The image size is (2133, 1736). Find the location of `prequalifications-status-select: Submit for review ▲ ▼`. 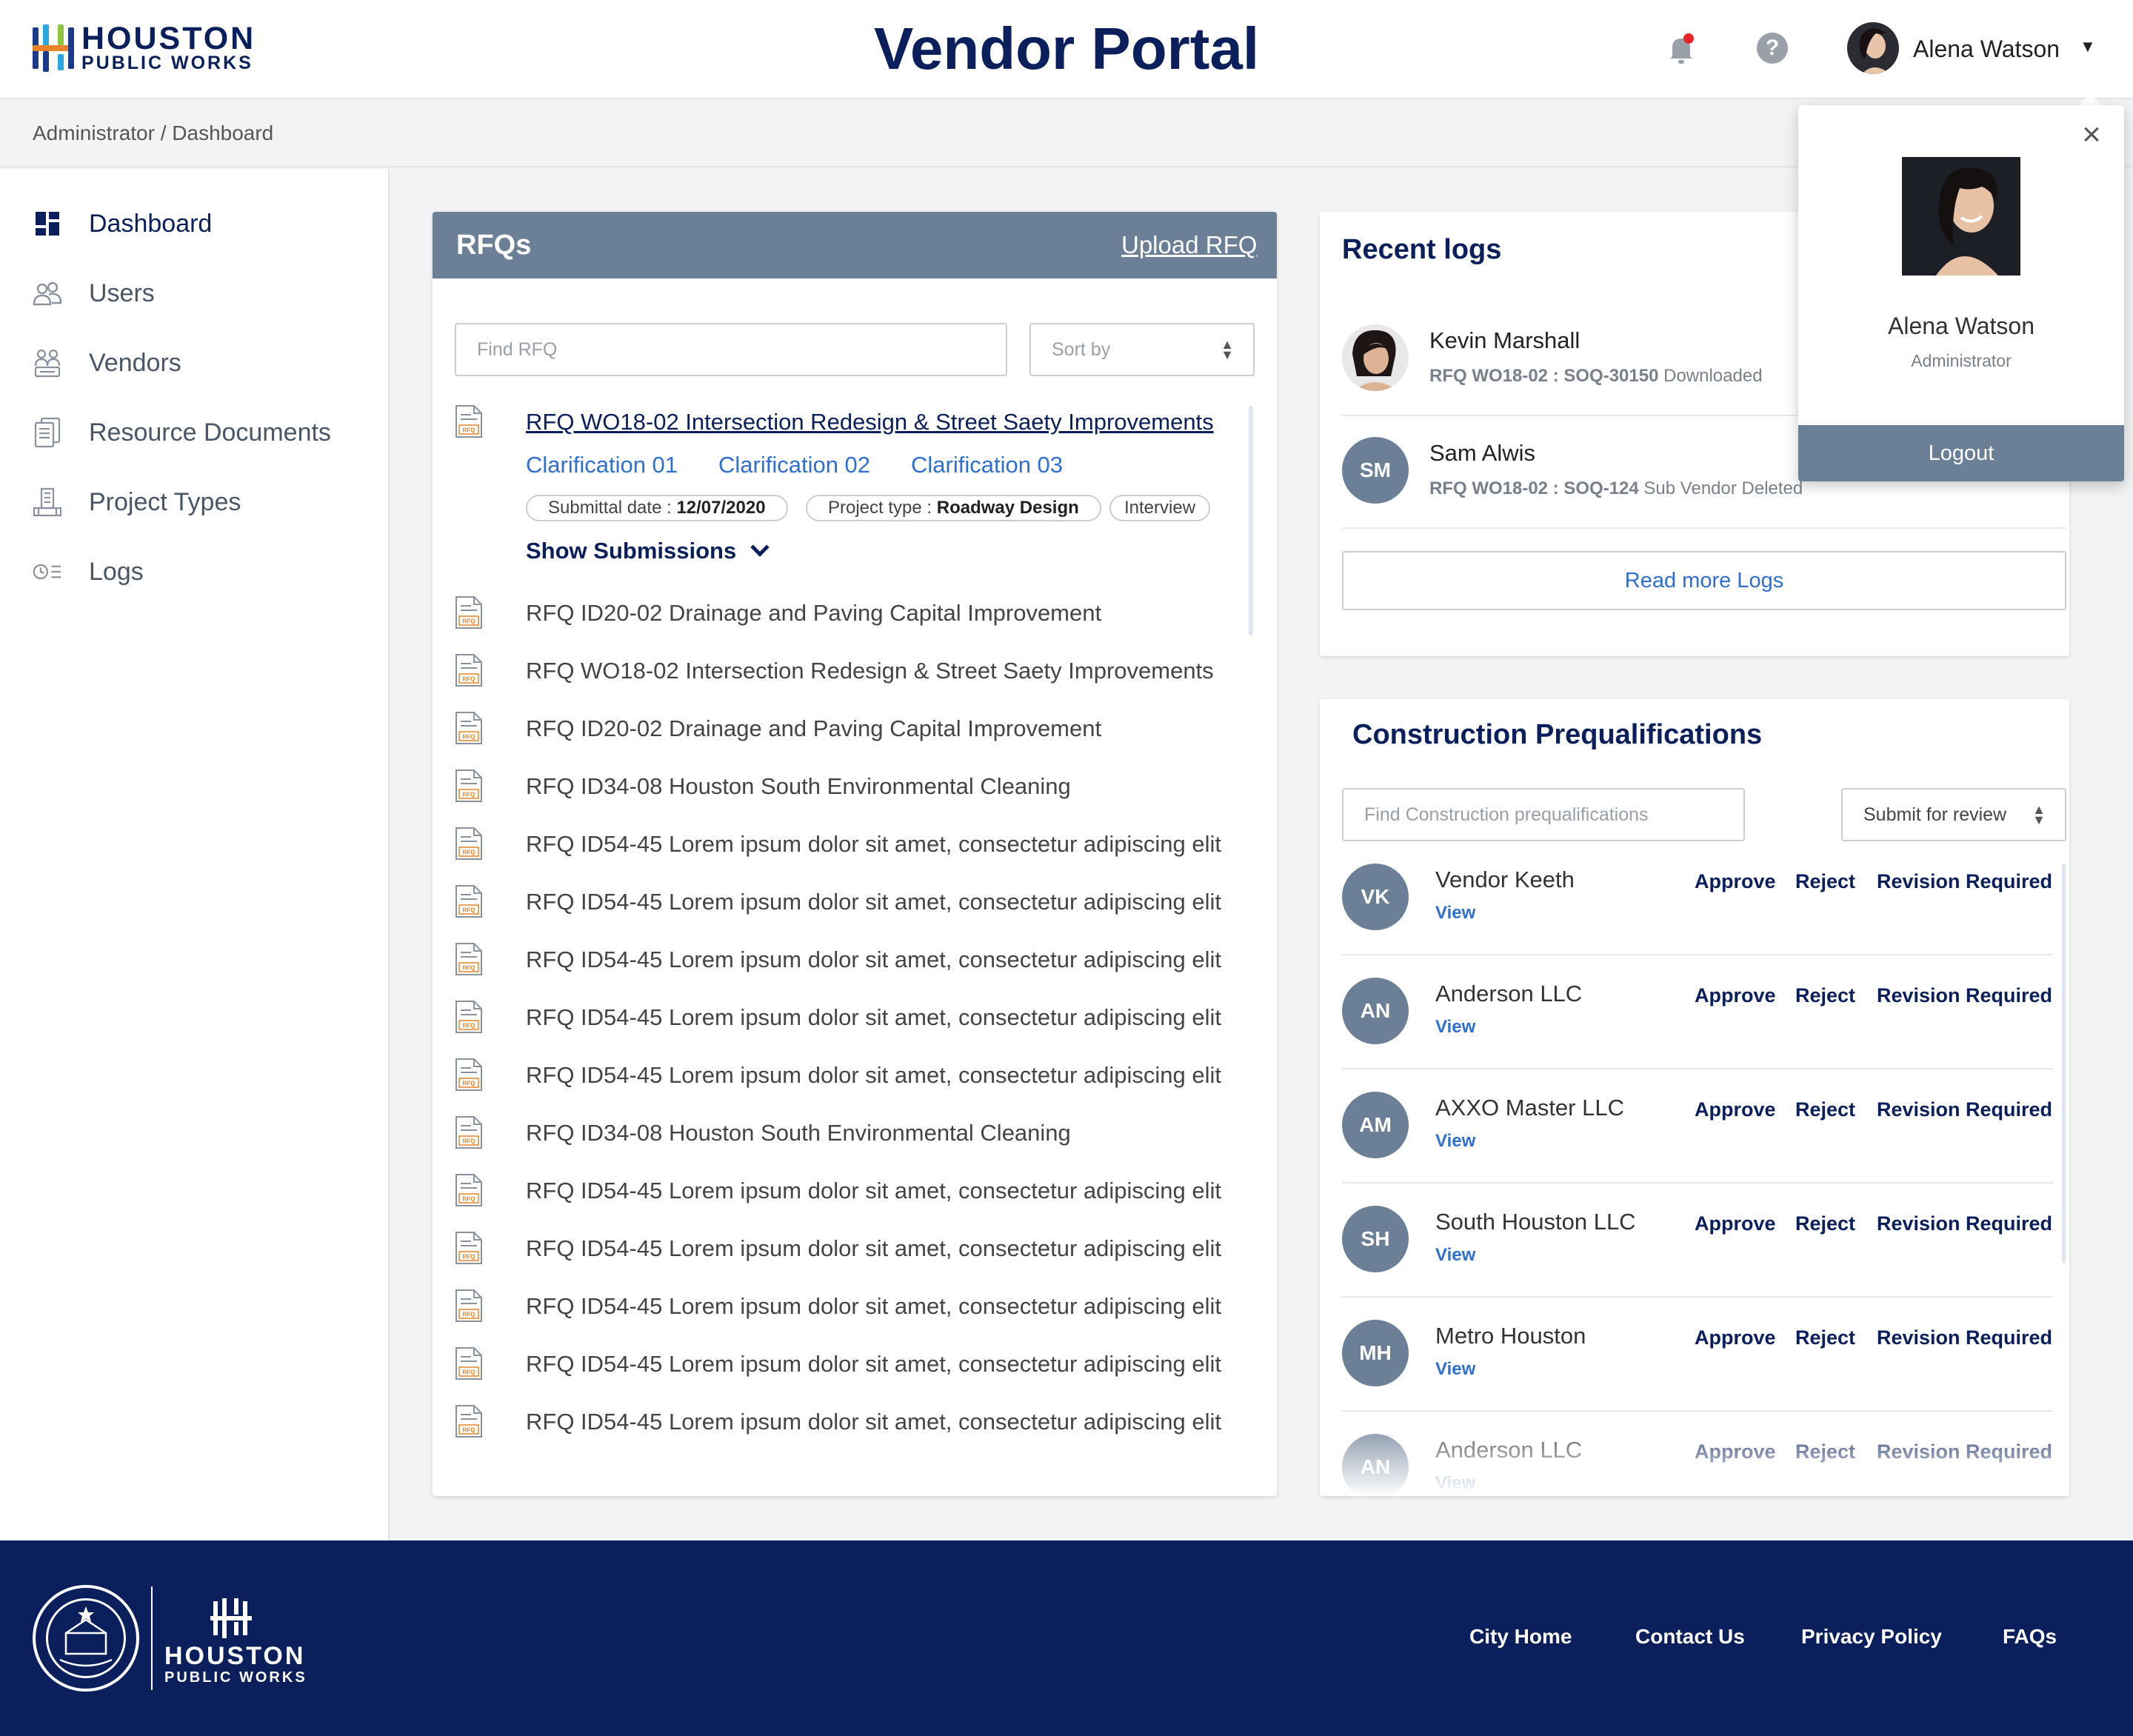

prequalifications-status-select: Submit for review ▲ ▼ is located at coordinates (1953, 814).